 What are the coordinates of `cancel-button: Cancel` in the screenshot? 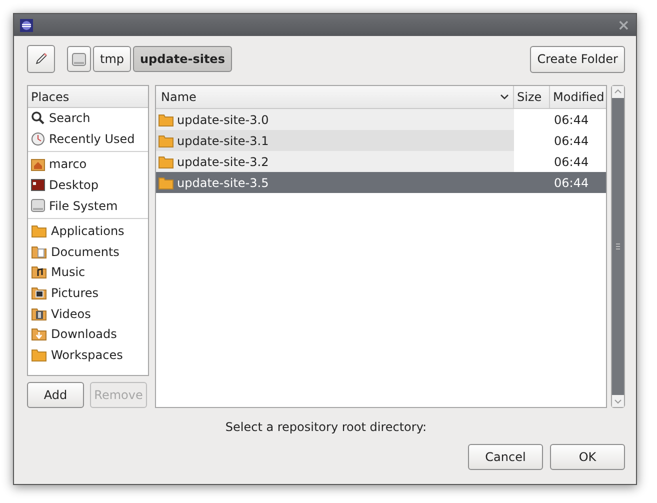 It's located at (505, 457).